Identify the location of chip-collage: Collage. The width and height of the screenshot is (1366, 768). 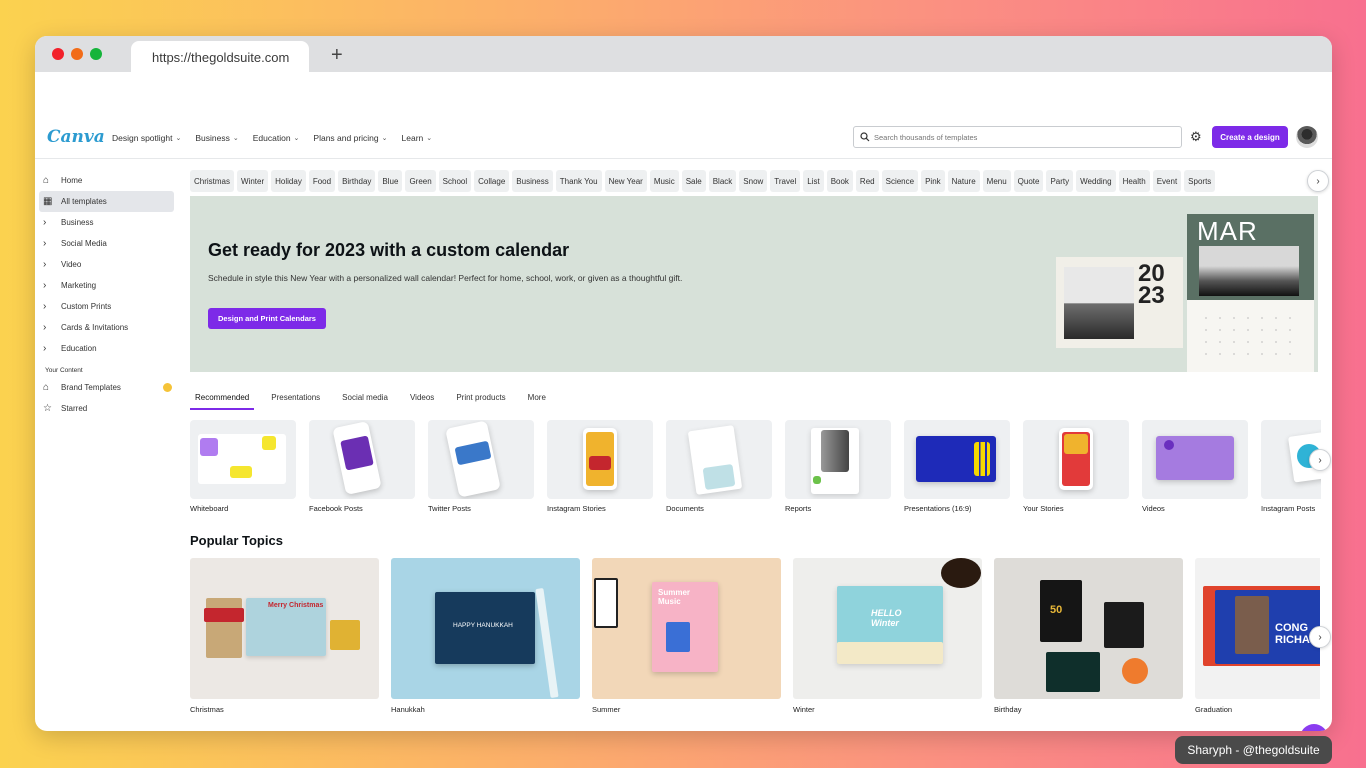
(492, 181).